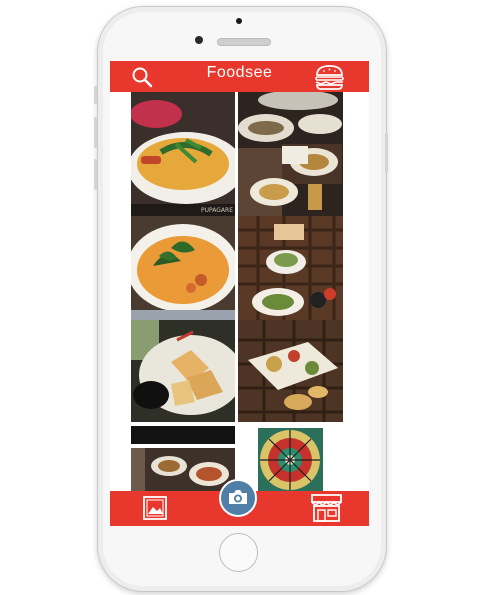  I want to click on burger-icon, so click(329, 77).